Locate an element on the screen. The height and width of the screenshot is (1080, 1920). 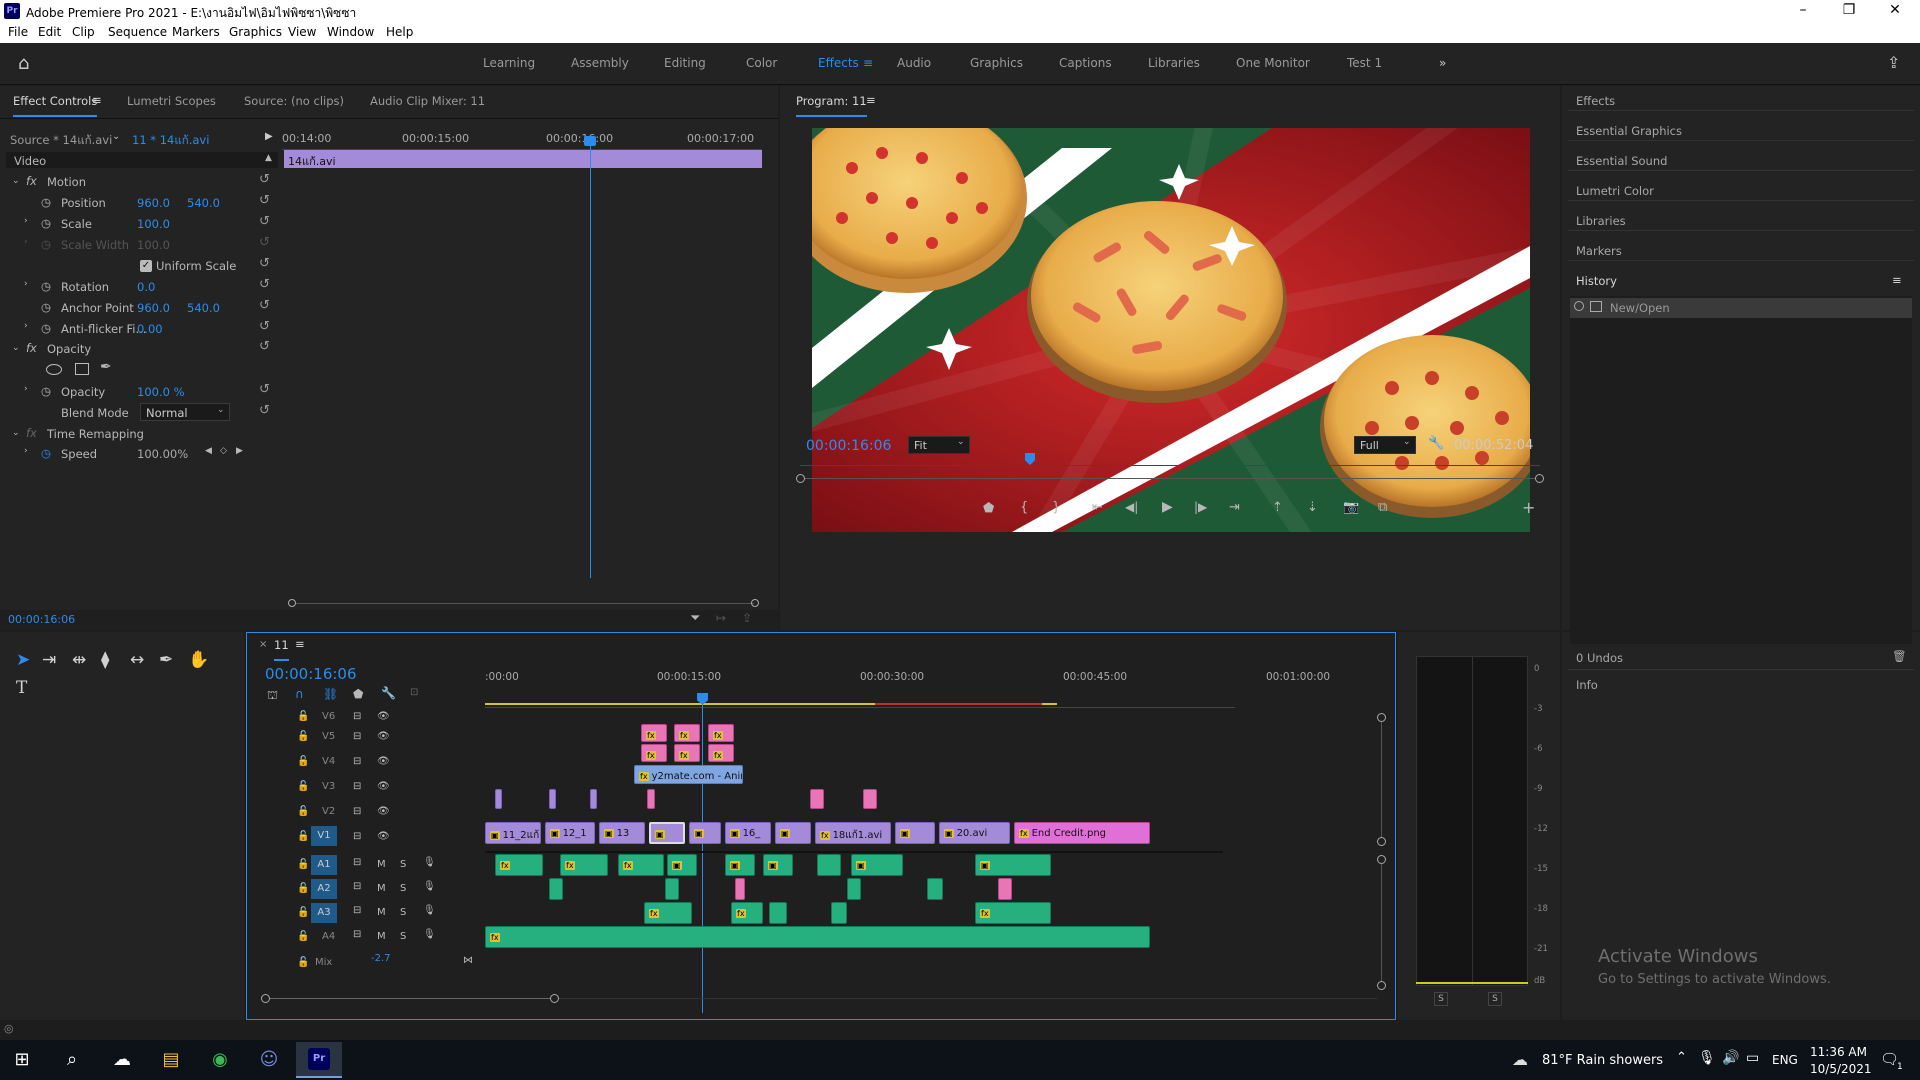
pen-mask-icon: ✒ is located at coordinates (106, 369).